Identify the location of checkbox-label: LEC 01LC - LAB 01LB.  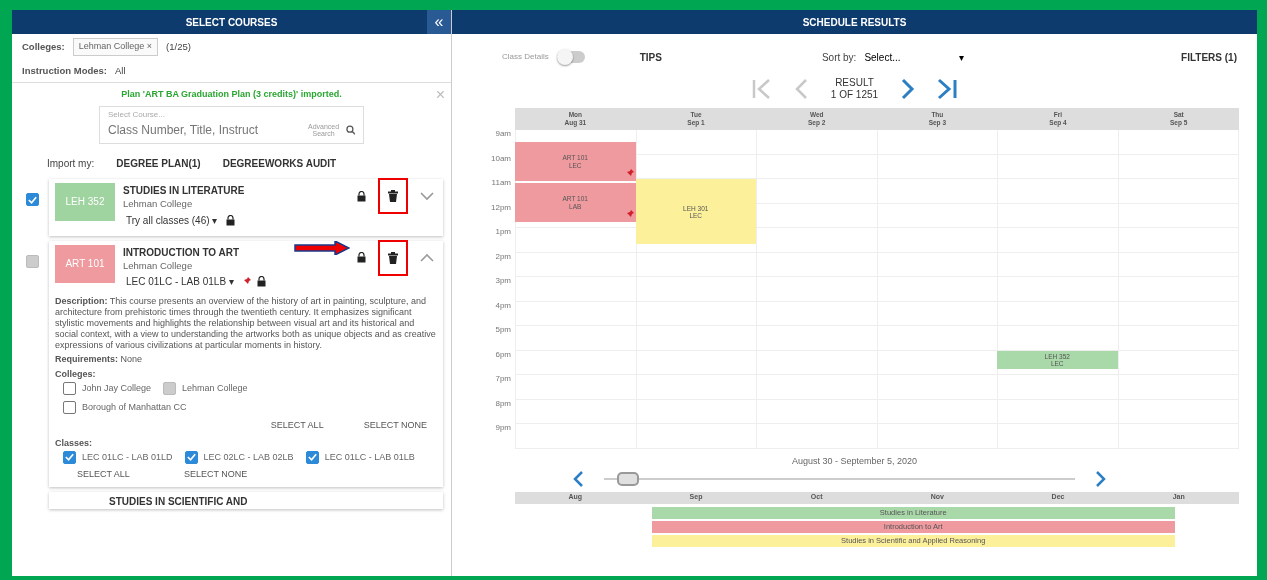
(369, 457).